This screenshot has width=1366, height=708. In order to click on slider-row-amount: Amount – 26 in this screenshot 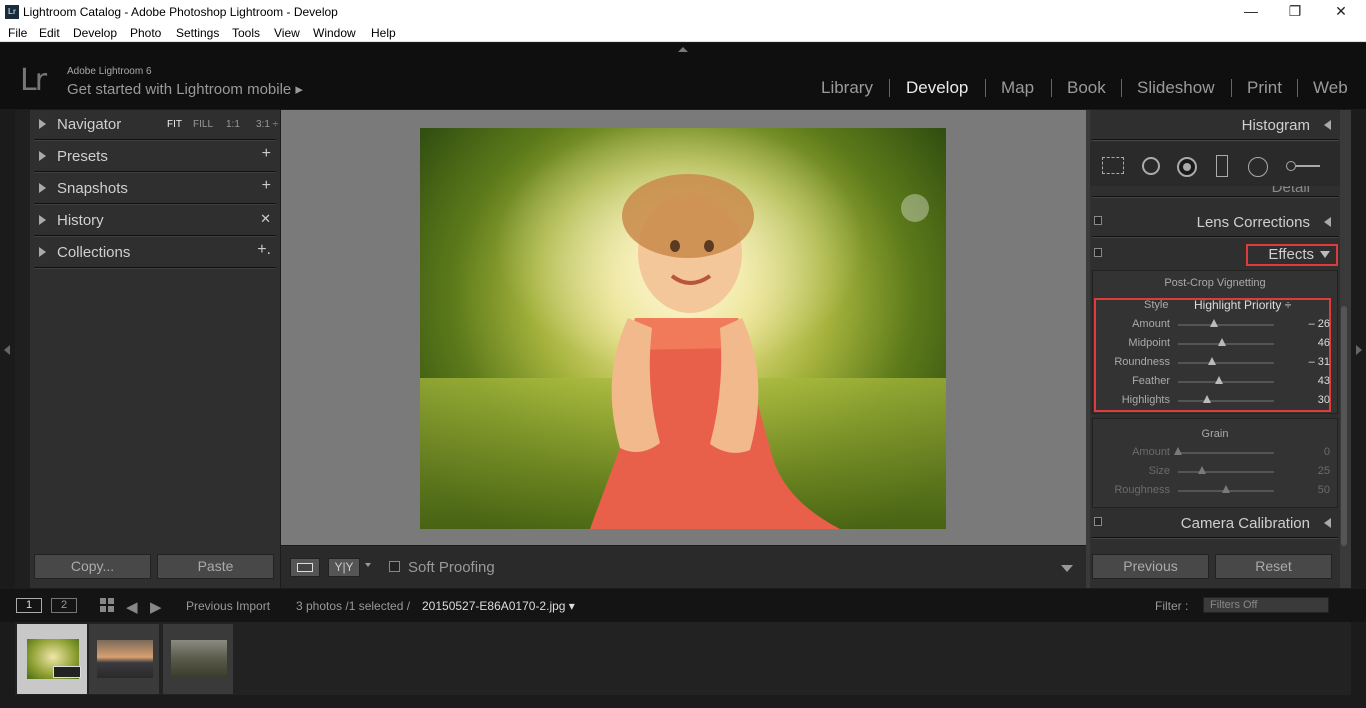, I will do `click(1215, 325)`.